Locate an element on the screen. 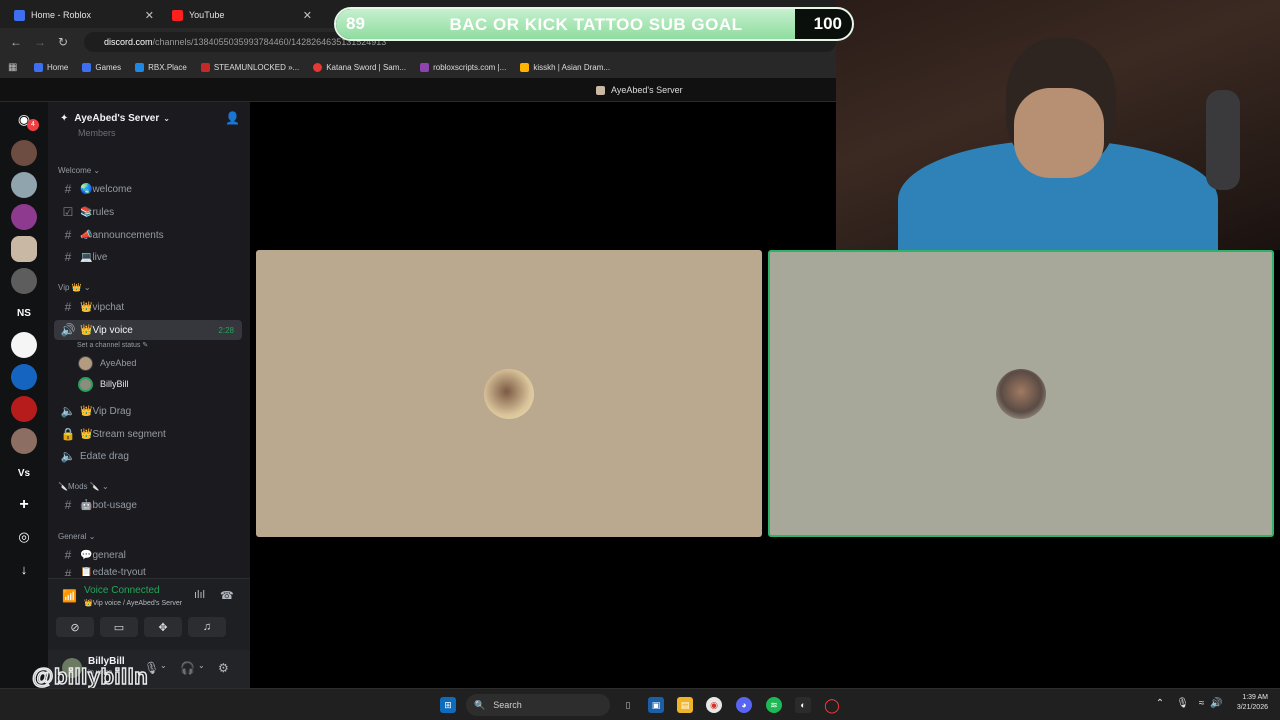 This screenshot has width=1280, height=720. voice-timer: 2:28 is located at coordinates (226, 330).